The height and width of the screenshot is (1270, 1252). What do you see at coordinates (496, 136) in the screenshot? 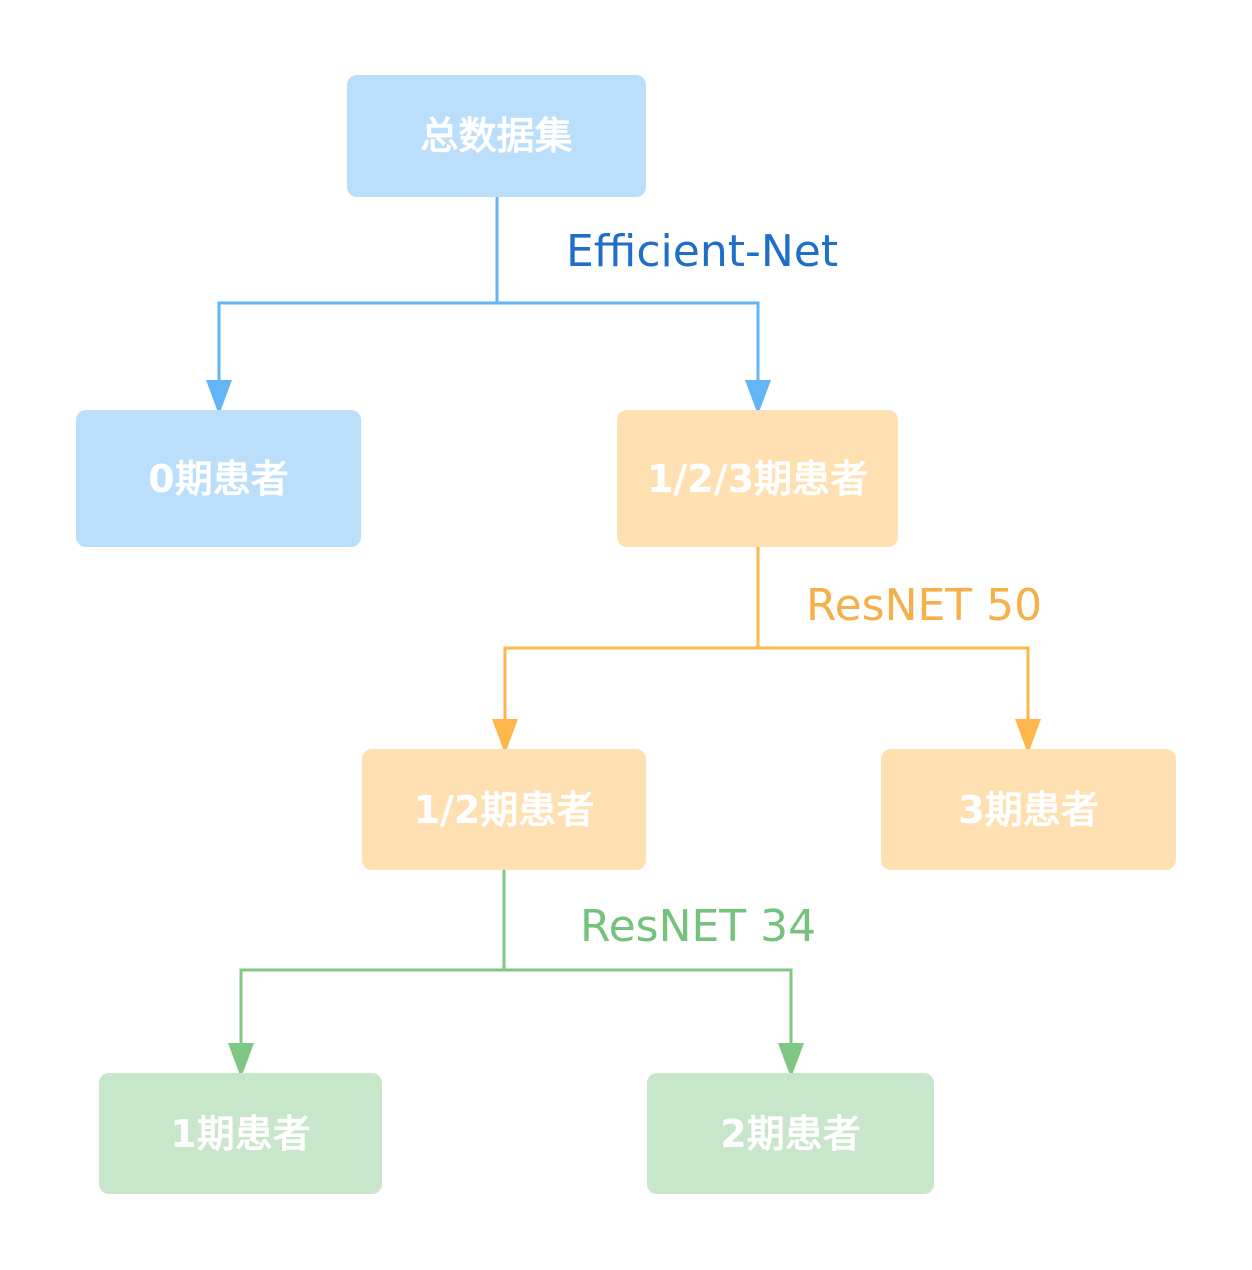
I see `node-total-dataset: 总数据集` at bounding box center [496, 136].